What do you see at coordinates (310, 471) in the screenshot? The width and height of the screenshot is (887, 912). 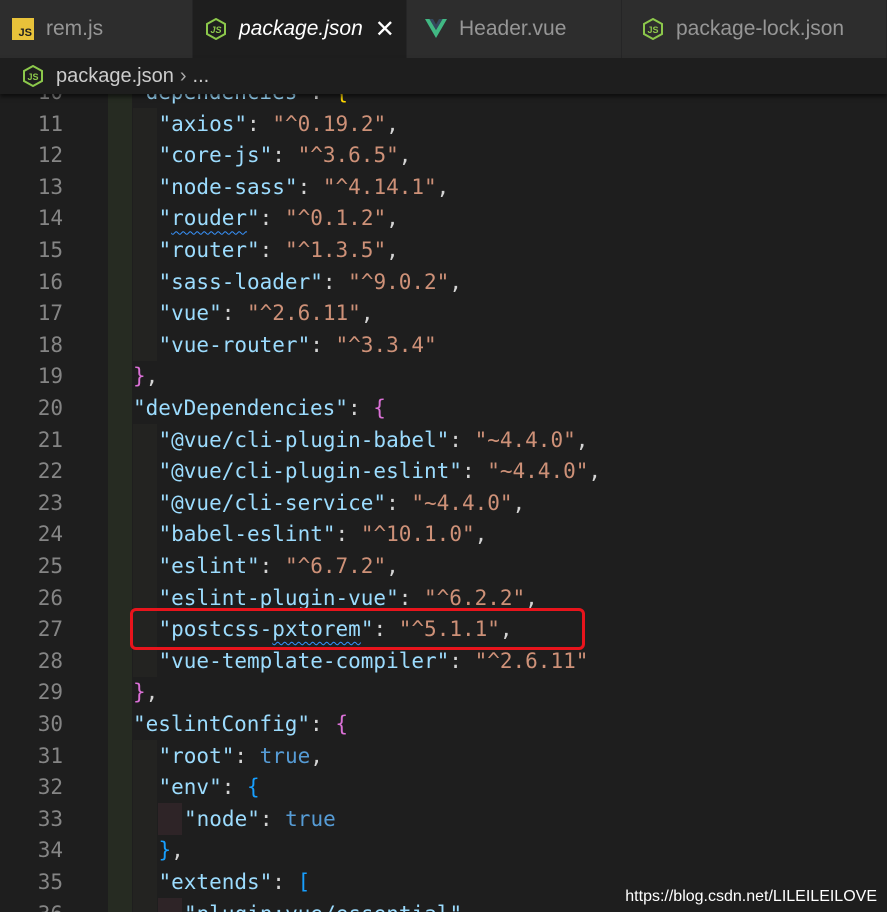 I see `code-token: "@vue/cli-plugin-eslint"` at bounding box center [310, 471].